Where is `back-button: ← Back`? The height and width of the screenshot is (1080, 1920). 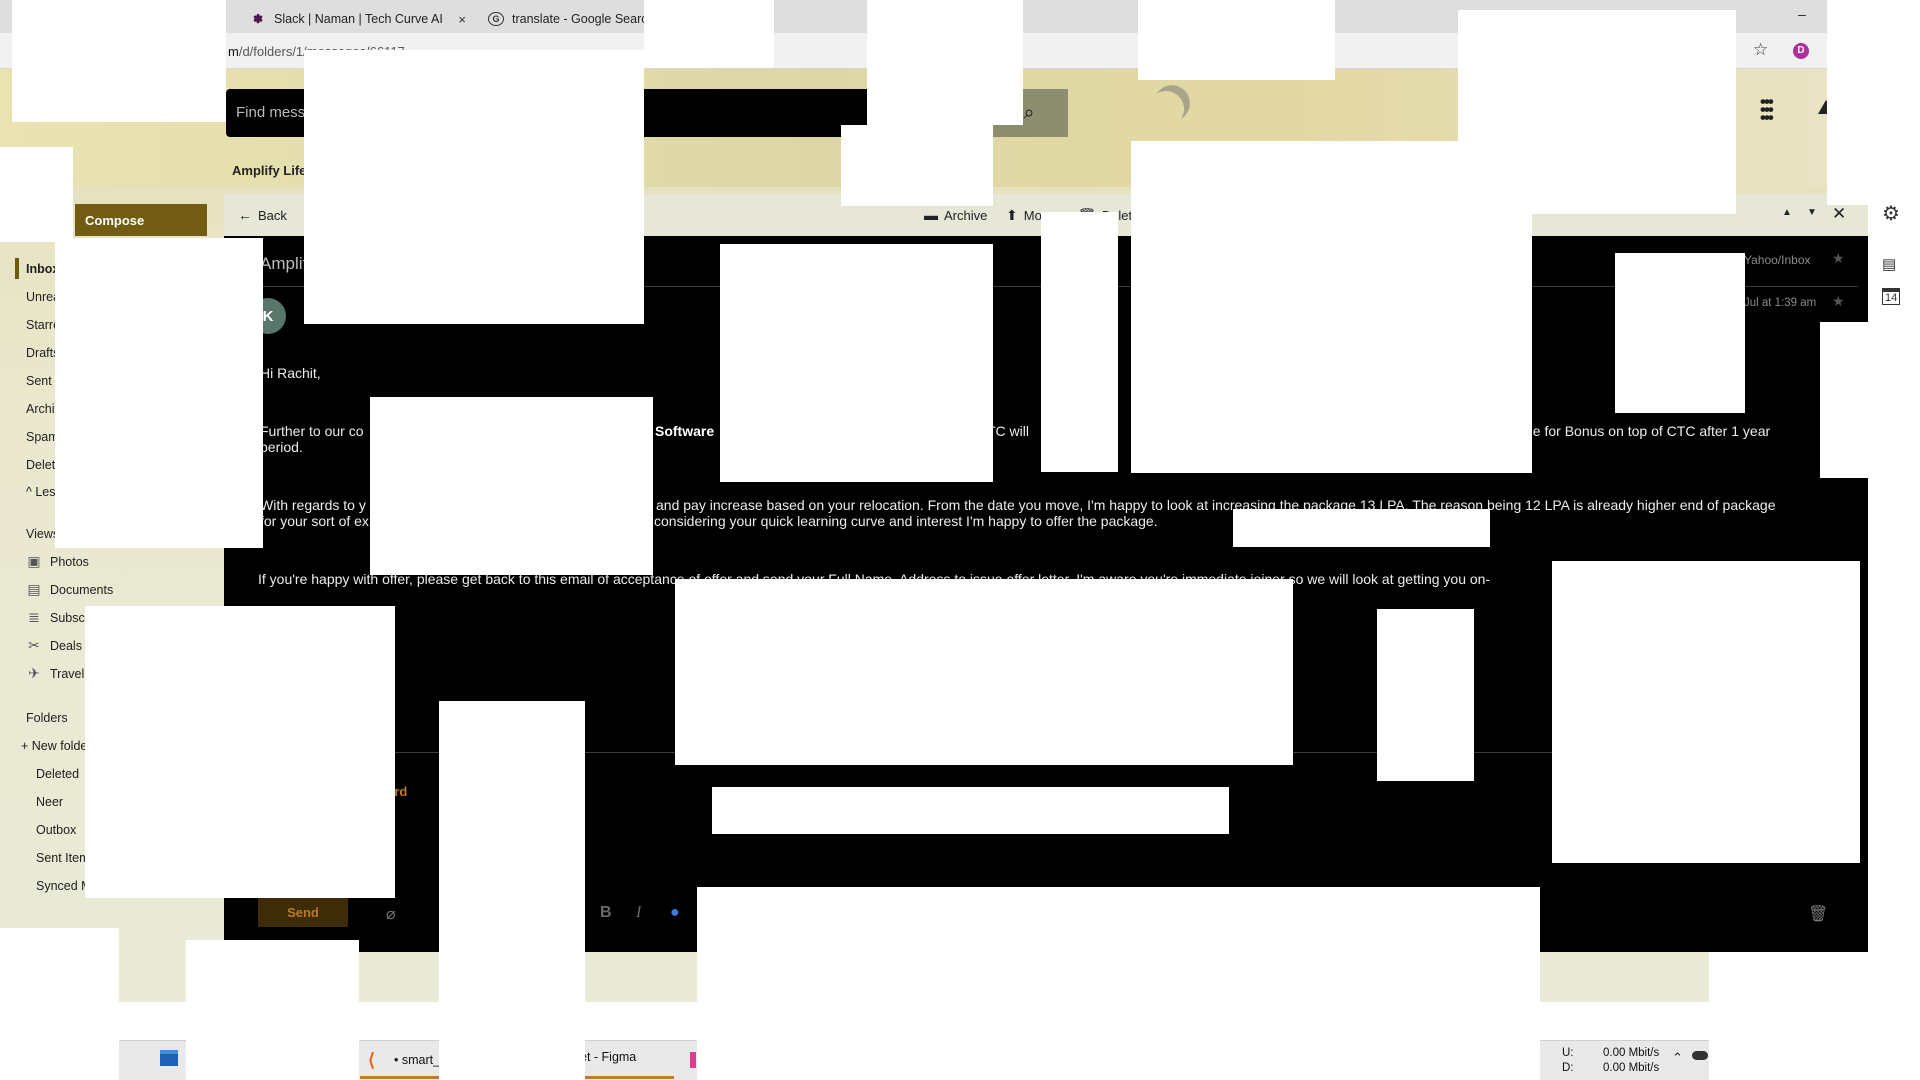 back-button: ← Back is located at coordinates (262, 215).